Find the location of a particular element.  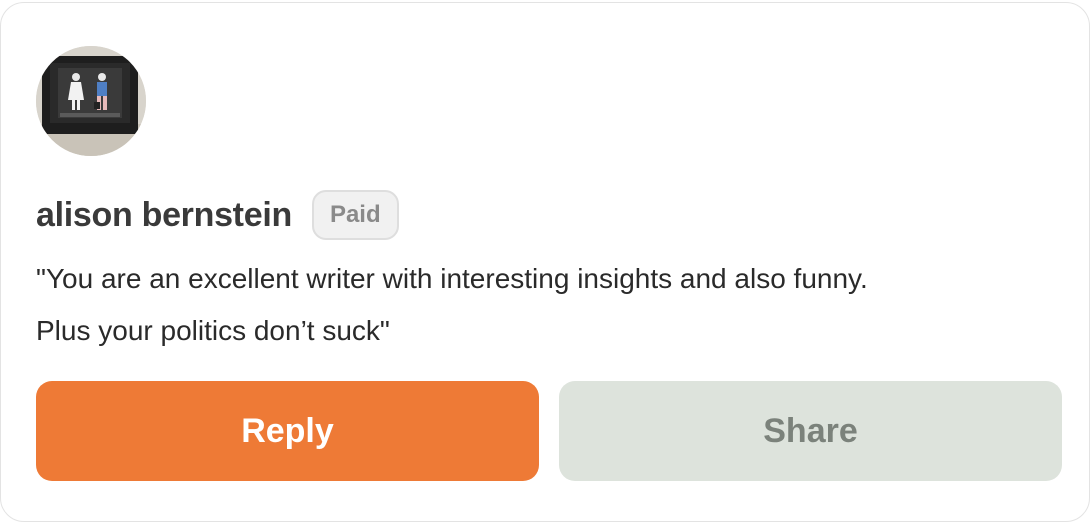

reply-button: Reply is located at coordinates (287, 431).